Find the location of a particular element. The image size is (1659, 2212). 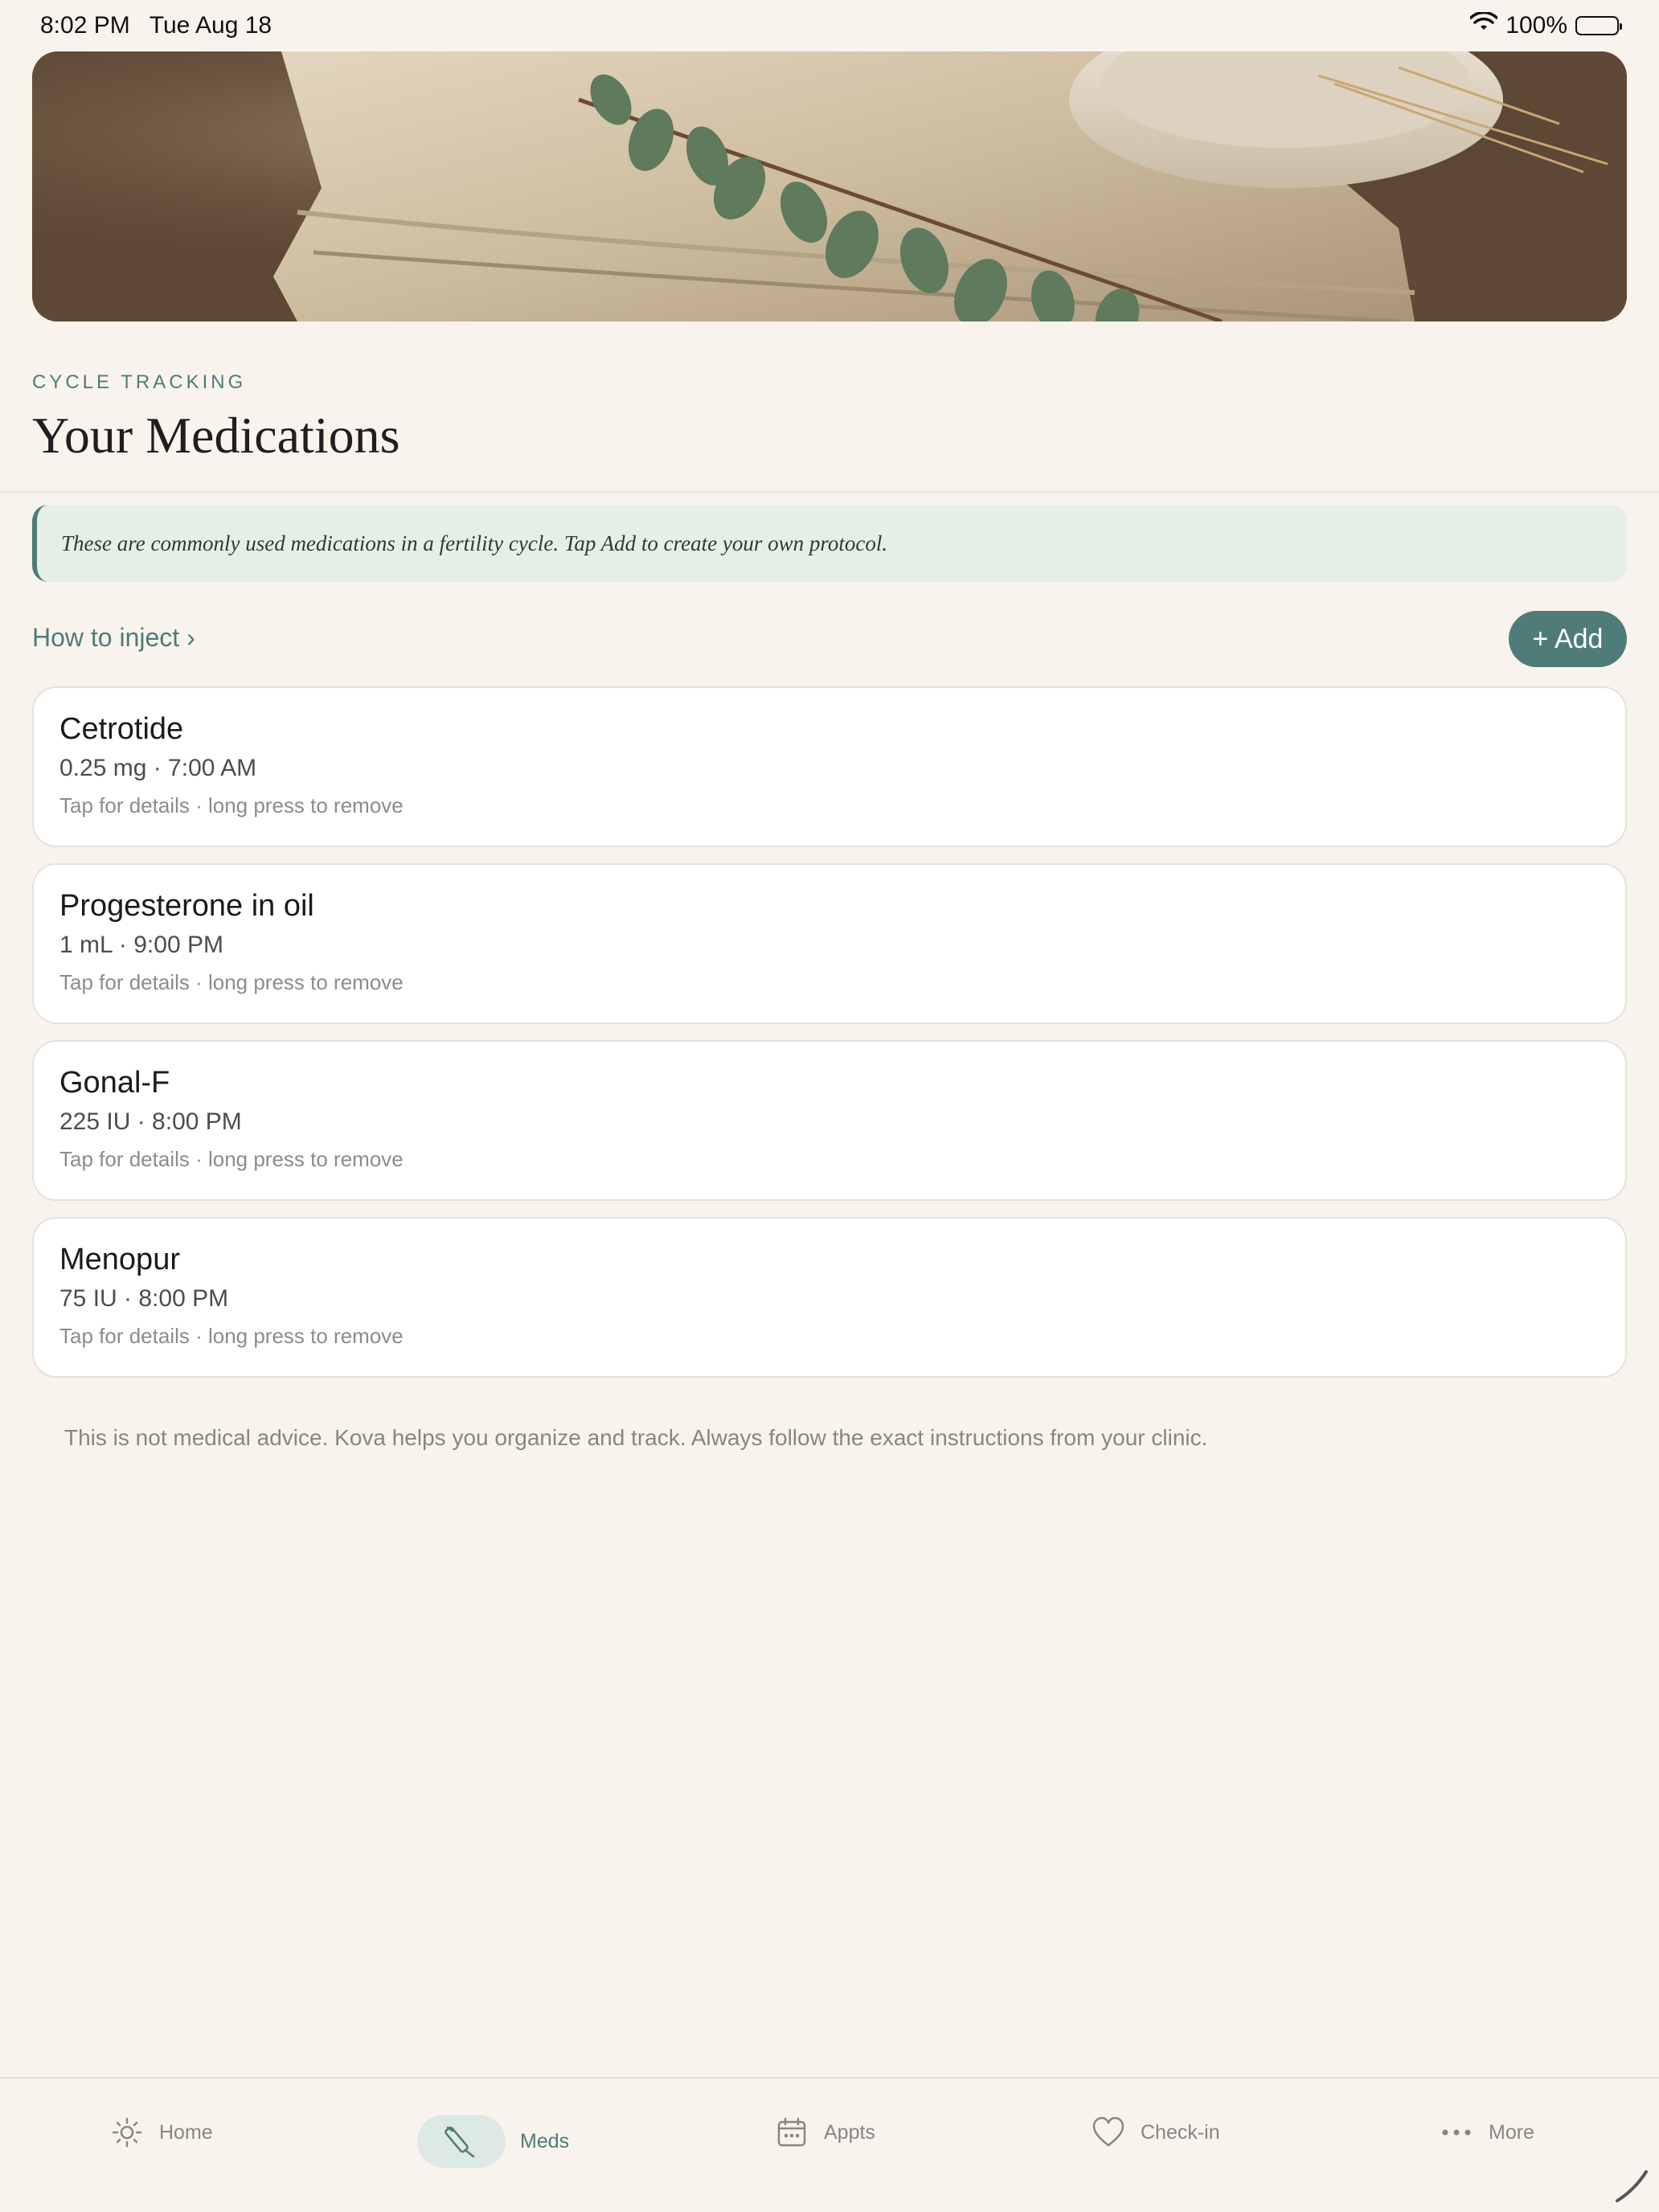

medication-dose-time: 75 IU · 8:00 PM is located at coordinates (144, 1298).